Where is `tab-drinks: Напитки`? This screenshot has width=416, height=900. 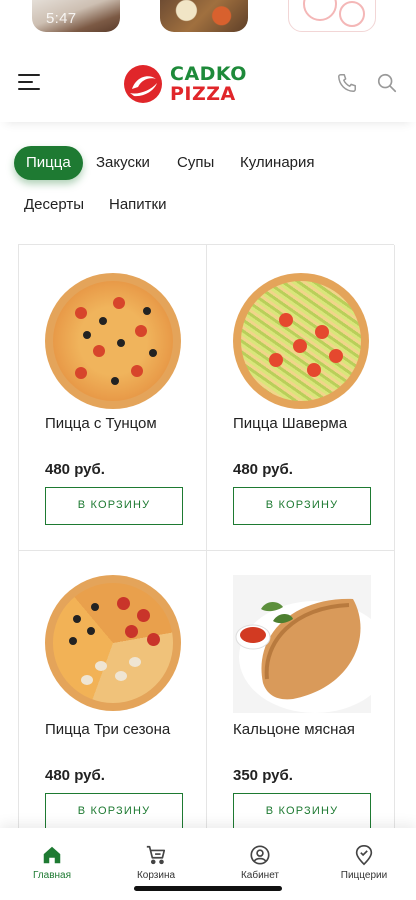
tab-drinks: Напитки is located at coordinates (138, 205).